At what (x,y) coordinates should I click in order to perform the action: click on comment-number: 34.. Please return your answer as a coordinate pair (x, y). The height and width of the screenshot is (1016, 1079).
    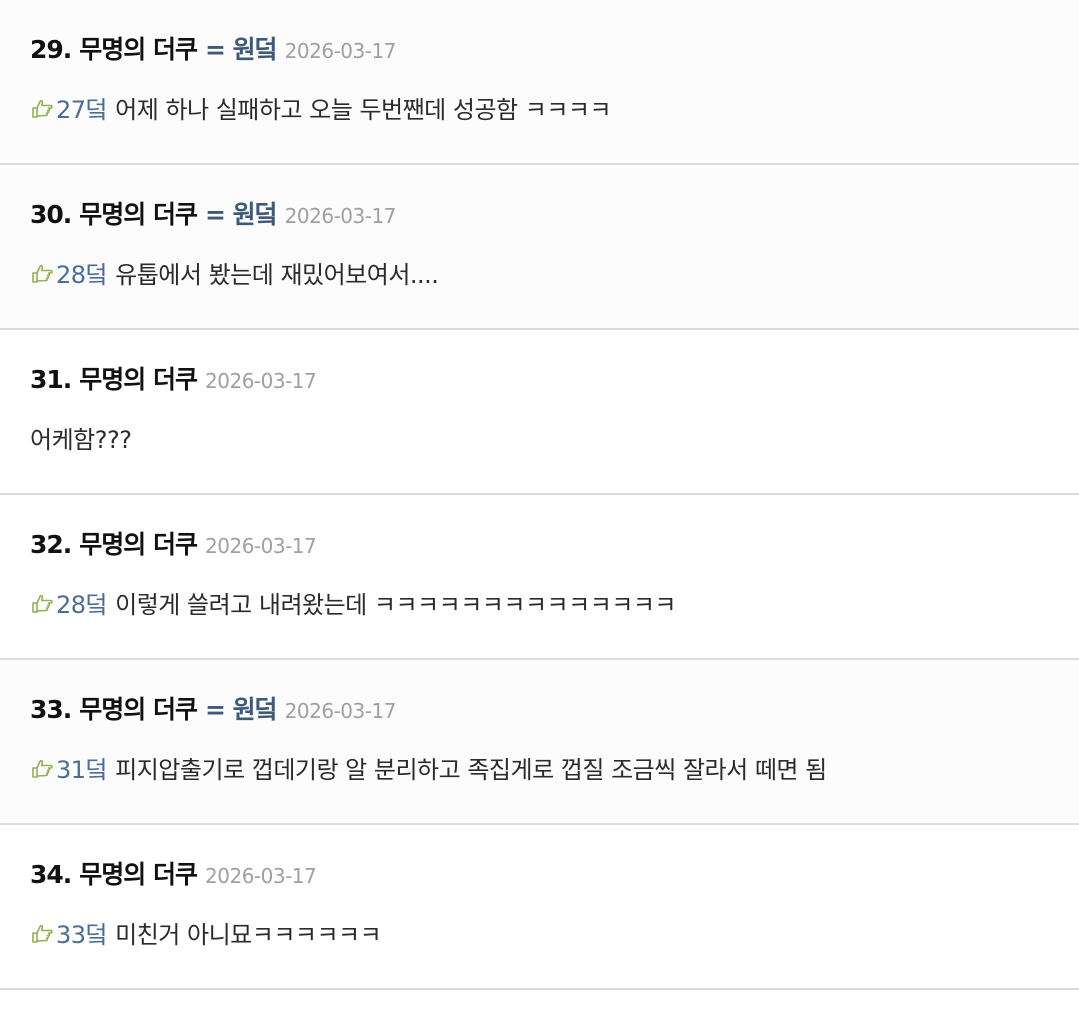
    Looking at the image, I should click on (51, 874).